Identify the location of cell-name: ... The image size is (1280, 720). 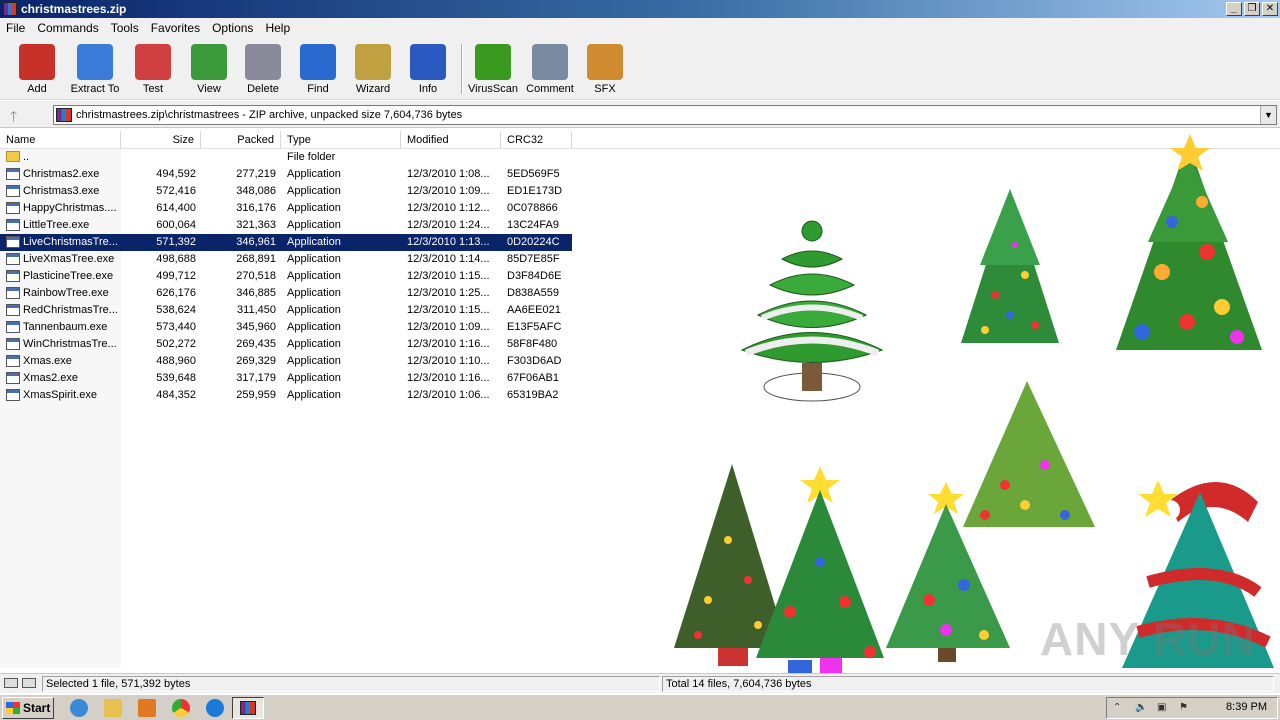
(26, 157).